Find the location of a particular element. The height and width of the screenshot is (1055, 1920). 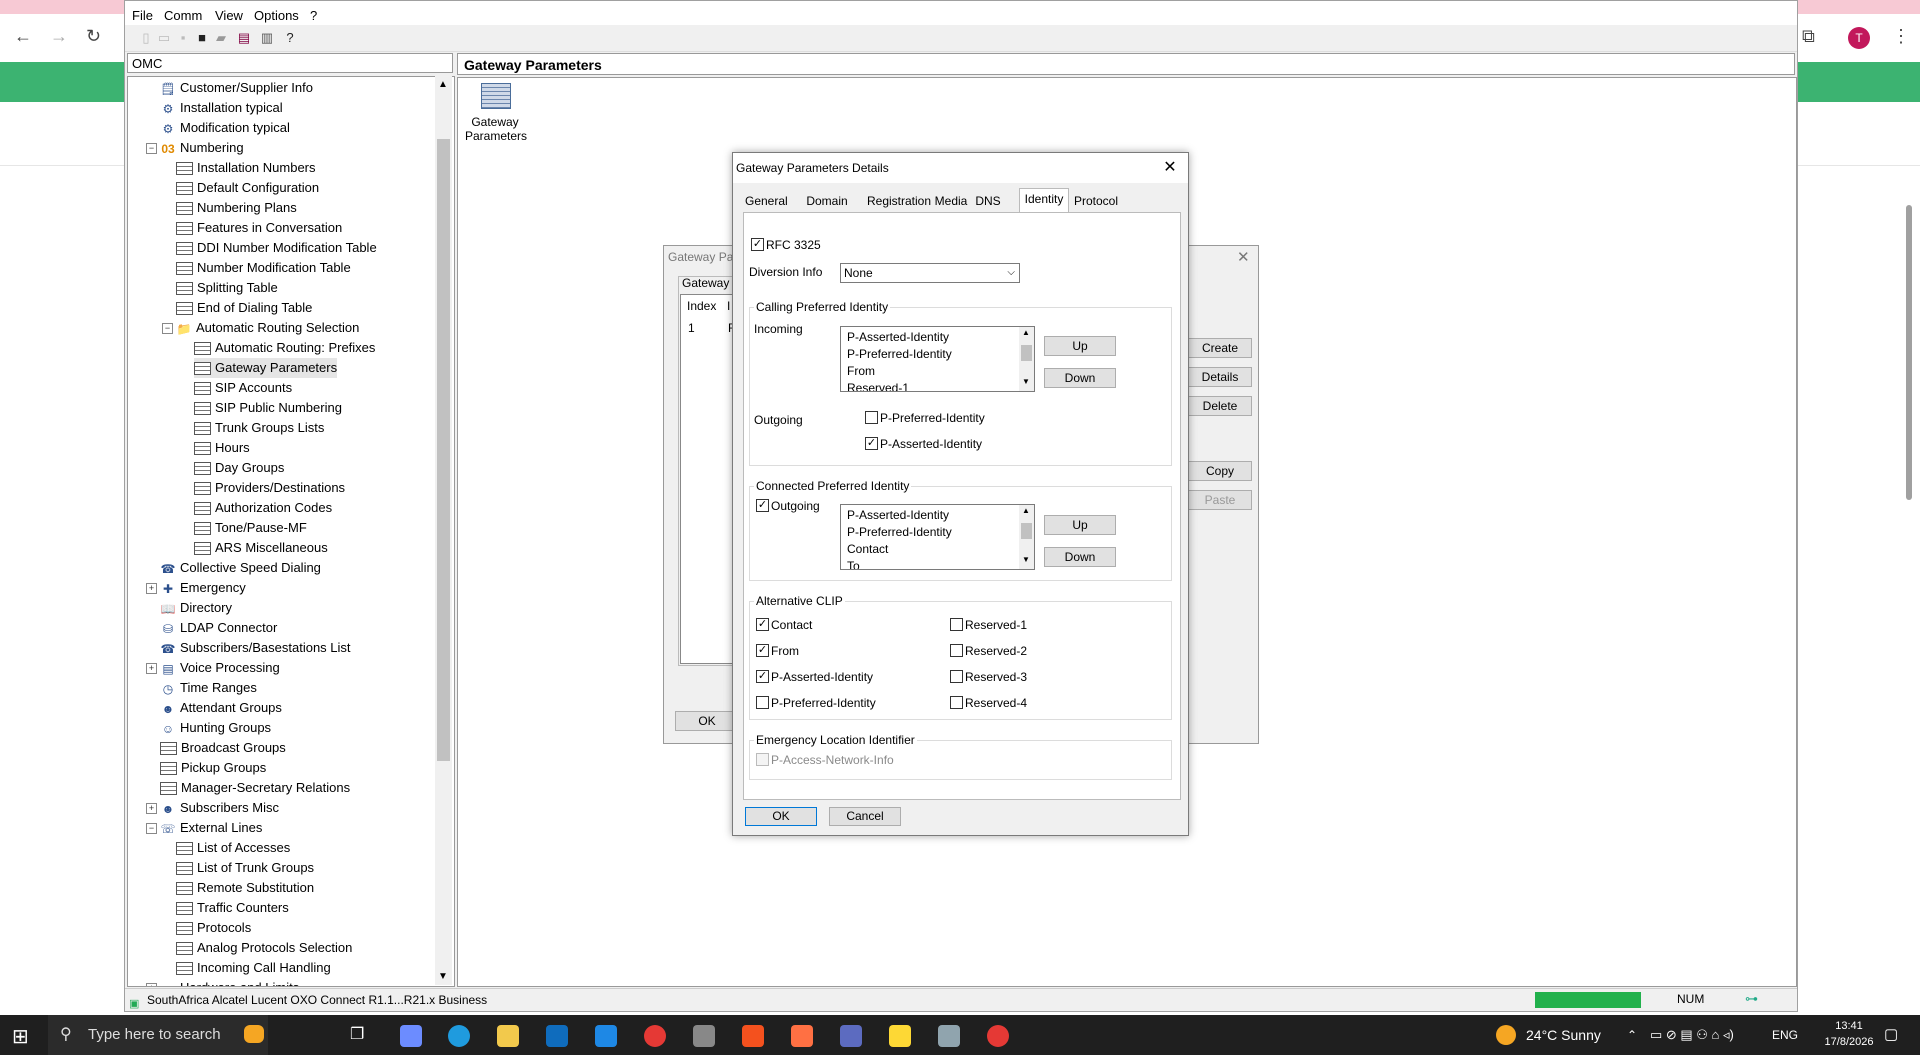

tree-item: Providers/Destinations is located at coordinates (269, 488).